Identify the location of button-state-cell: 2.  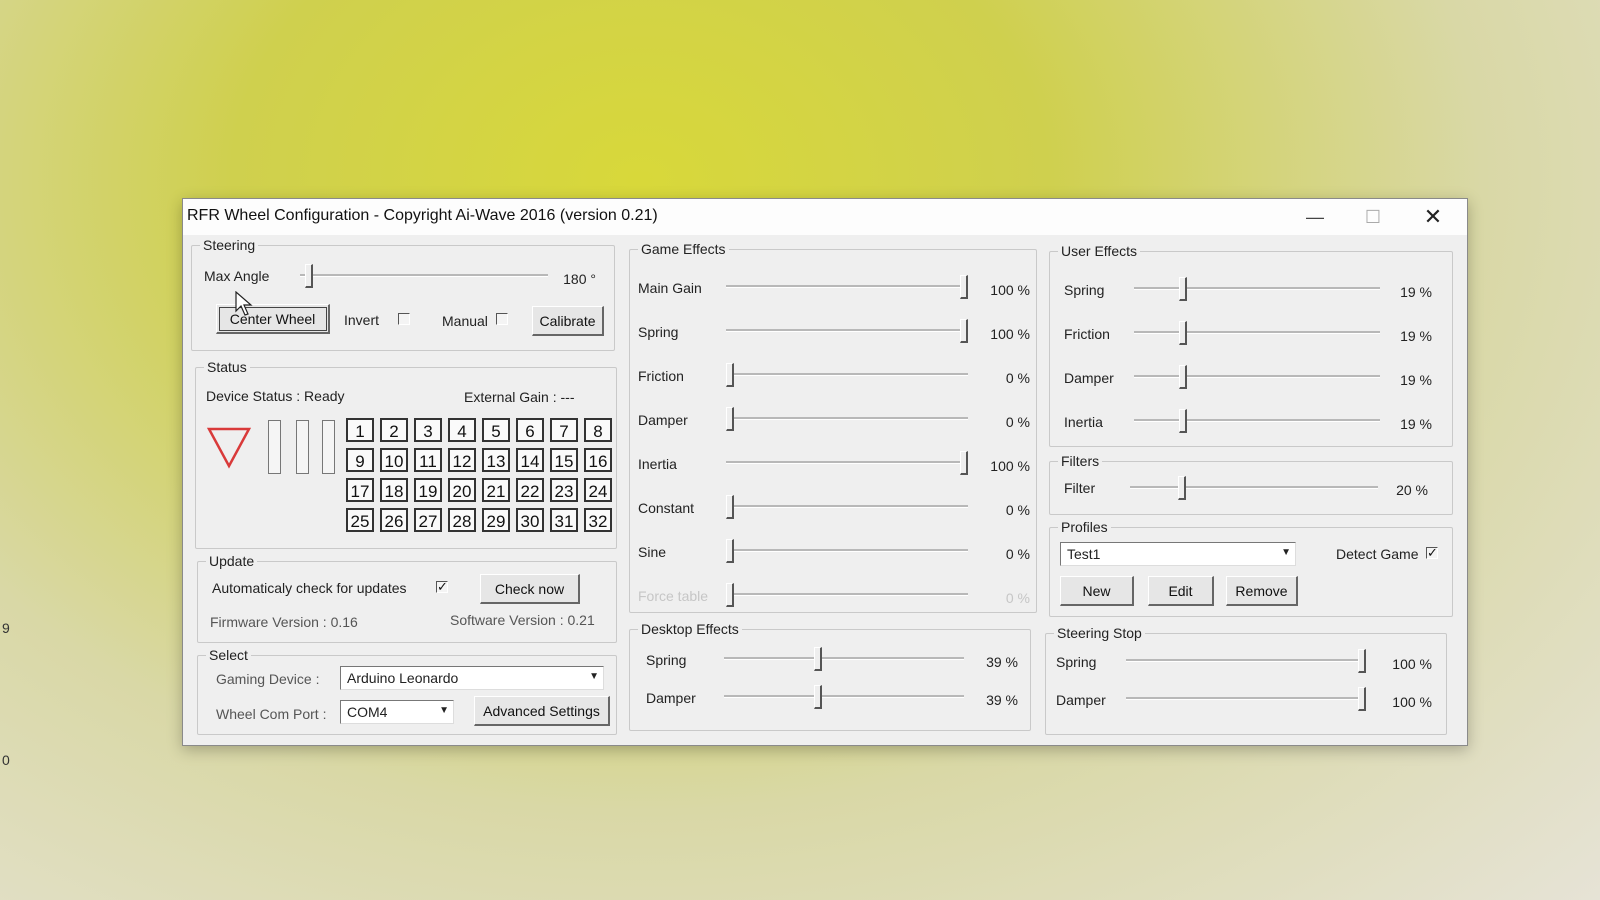
(394, 430).